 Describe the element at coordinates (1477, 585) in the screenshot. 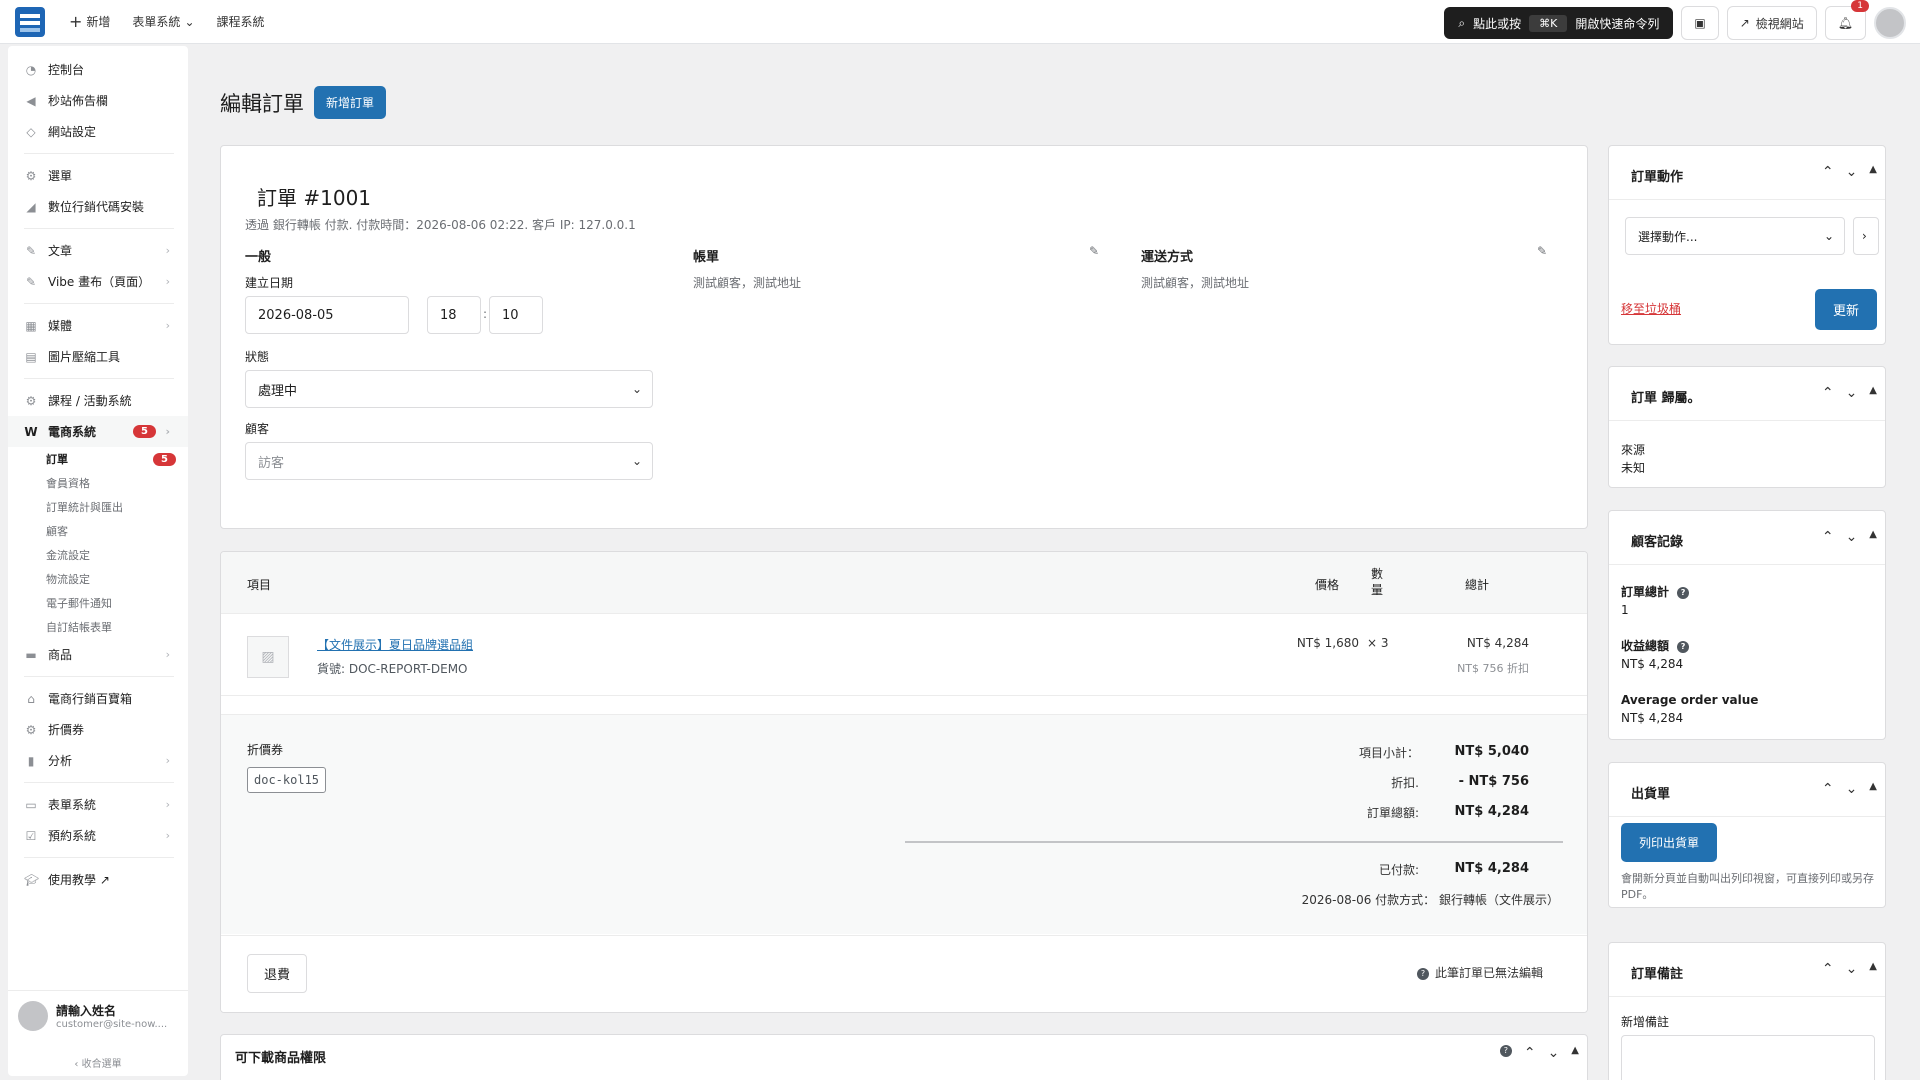

I see `col-total: 總計` at that location.